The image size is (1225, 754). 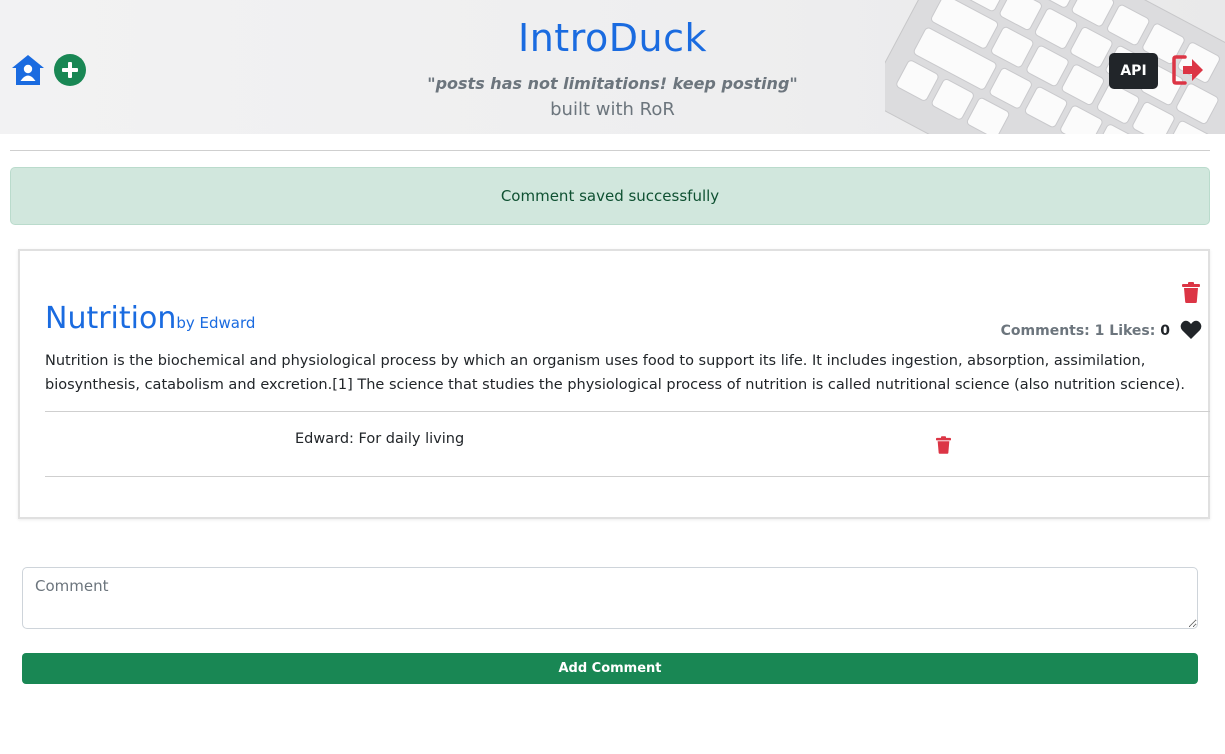 I want to click on logout-button, so click(x=1188, y=70).